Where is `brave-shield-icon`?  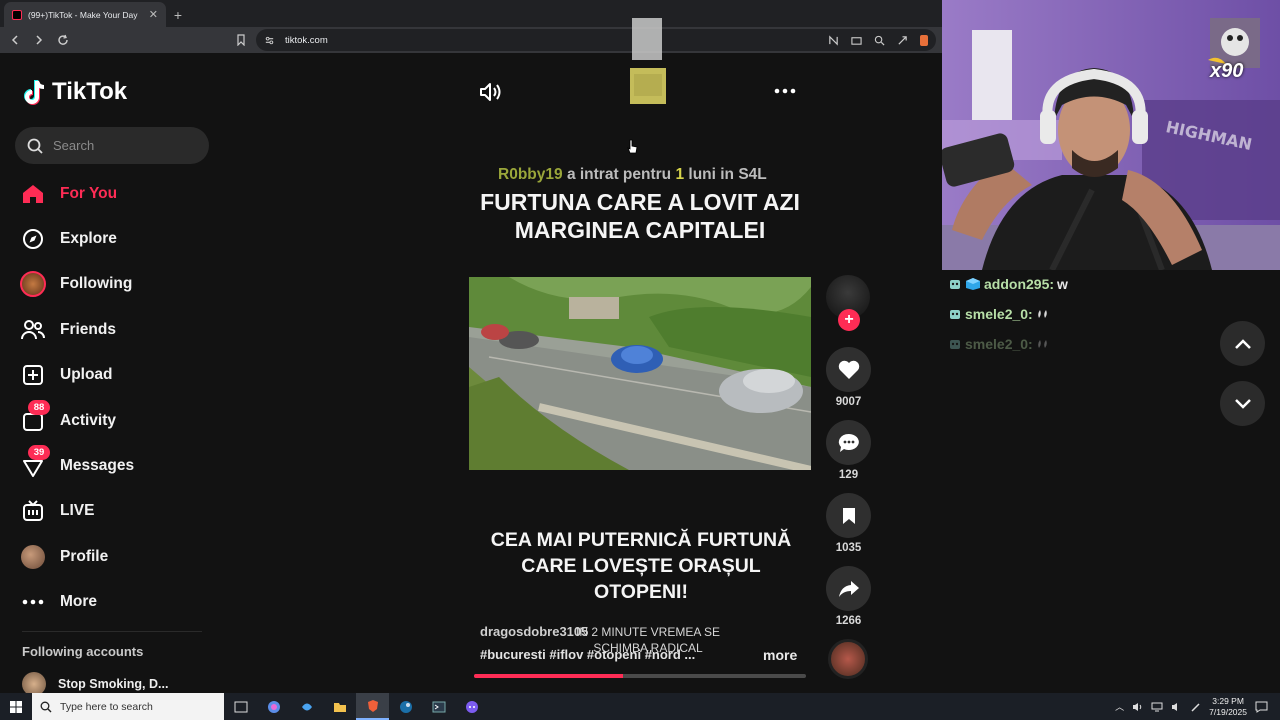 brave-shield-icon is located at coordinates (924, 40).